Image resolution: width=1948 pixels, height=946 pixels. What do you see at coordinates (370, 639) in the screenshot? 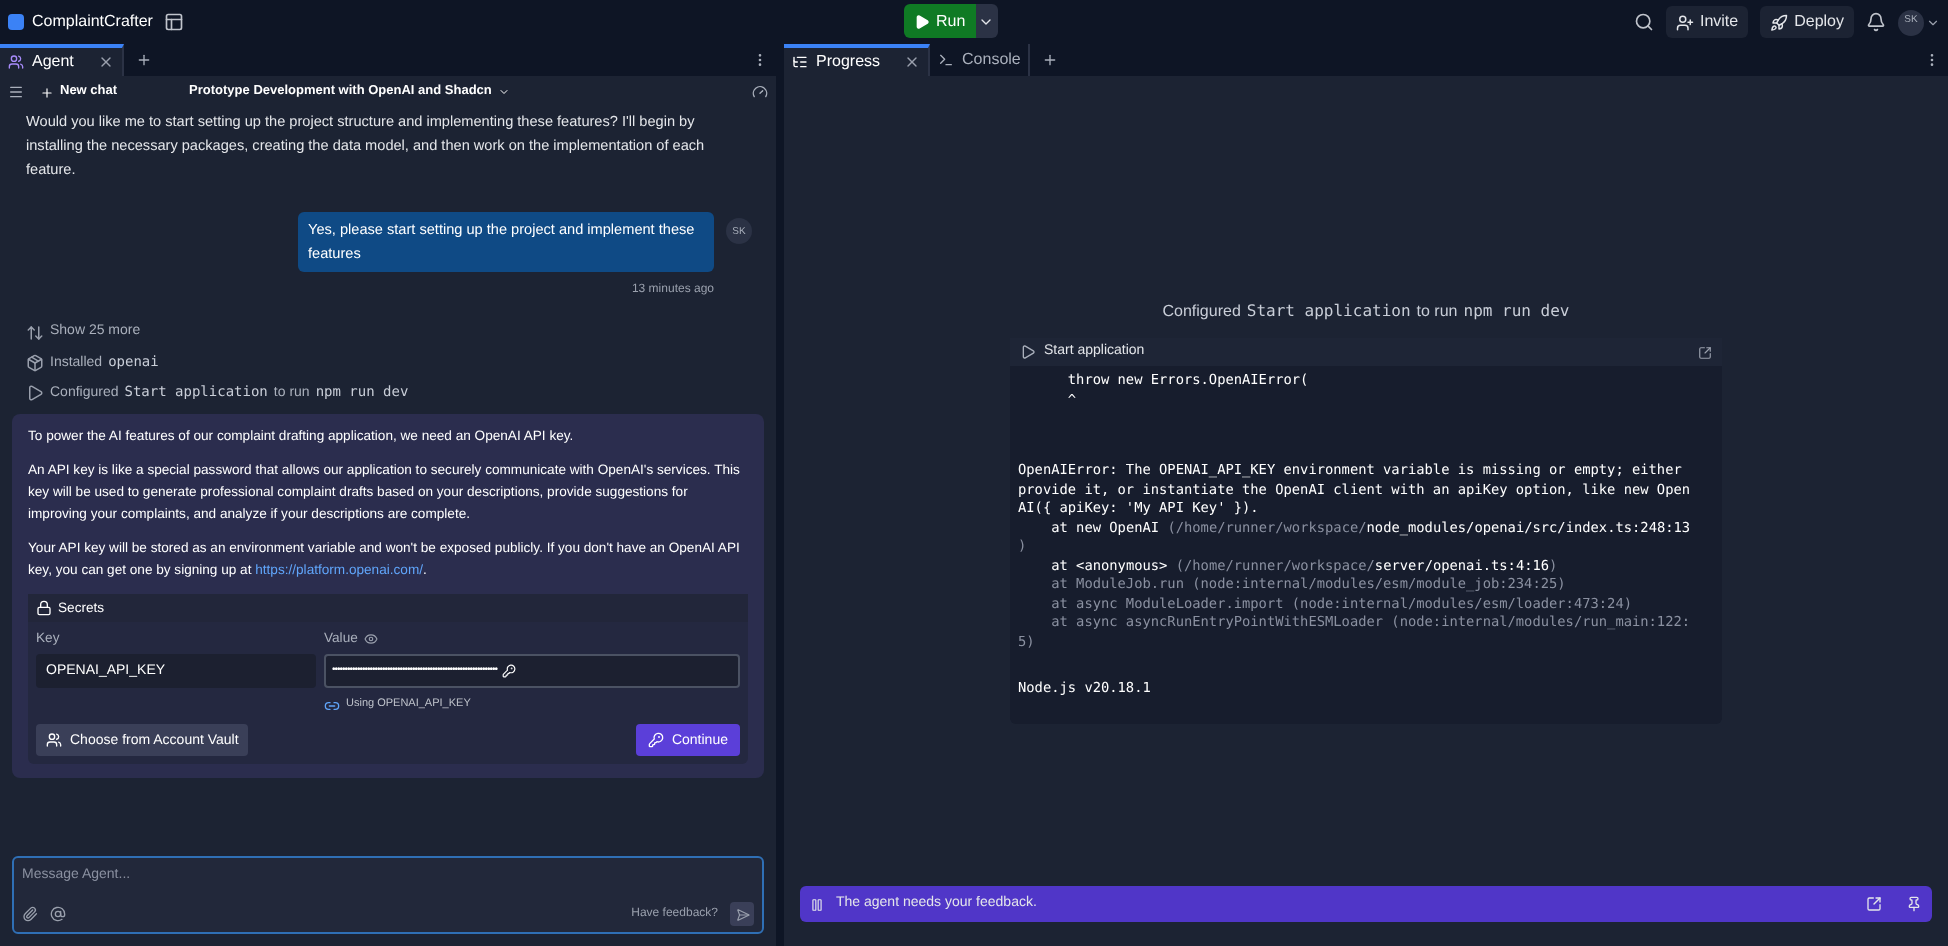
I see `eye-icon` at bounding box center [370, 639].